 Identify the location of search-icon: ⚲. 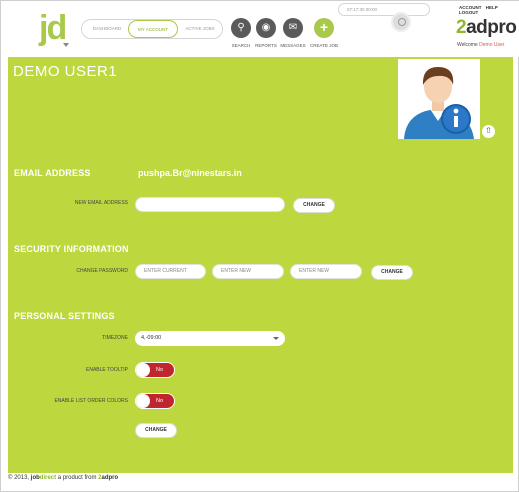
(241, 28).